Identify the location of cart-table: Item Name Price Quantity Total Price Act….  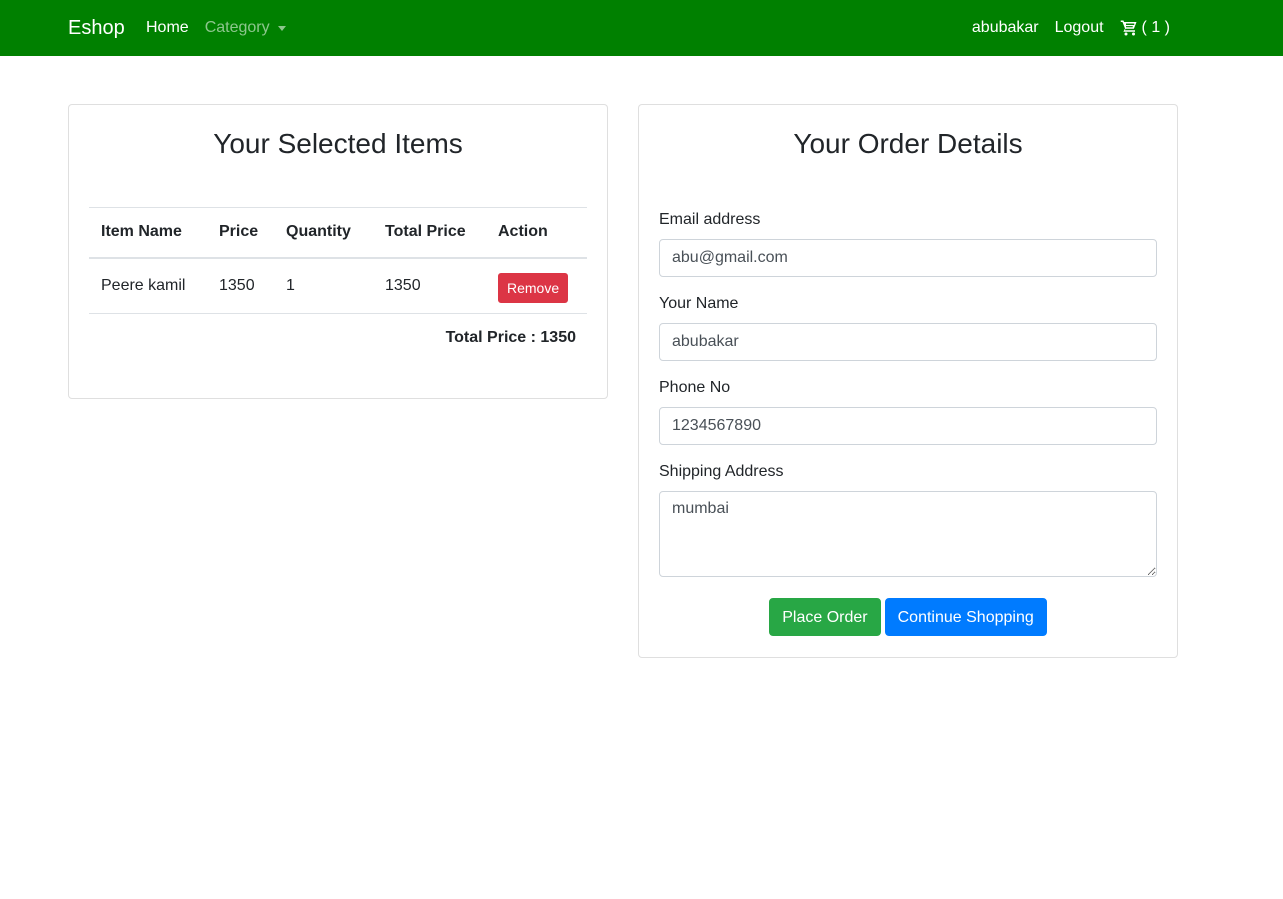
(338, 260).